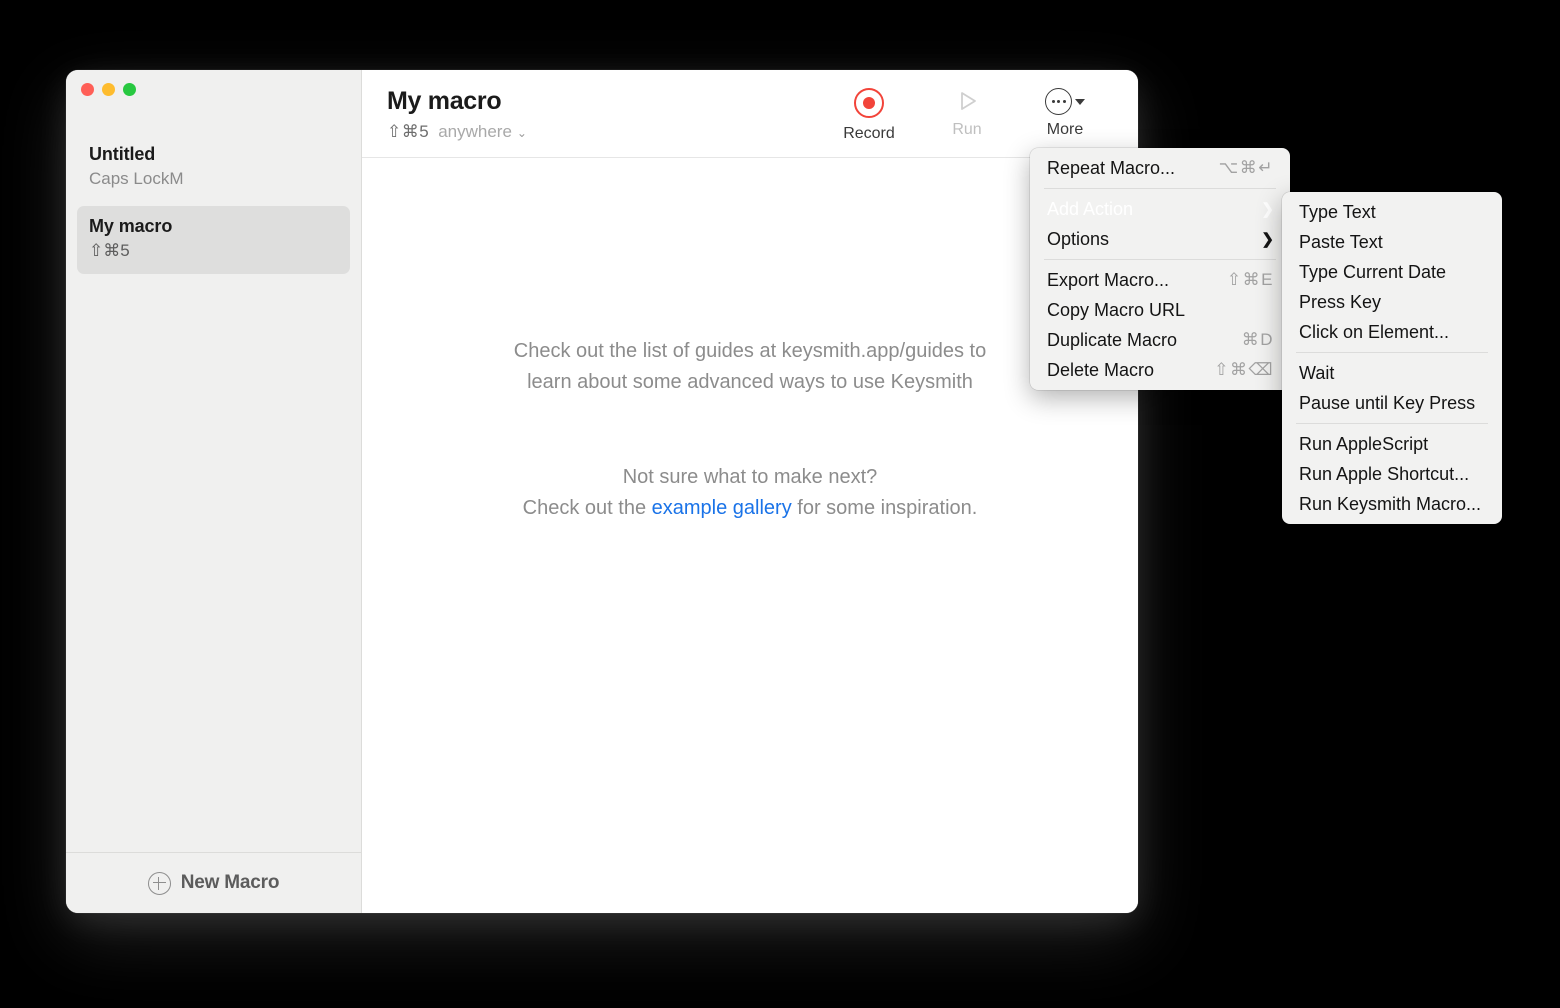  Describe the element at coordinates (967, 101) in the screenshot. I see `play-icon` at that location.